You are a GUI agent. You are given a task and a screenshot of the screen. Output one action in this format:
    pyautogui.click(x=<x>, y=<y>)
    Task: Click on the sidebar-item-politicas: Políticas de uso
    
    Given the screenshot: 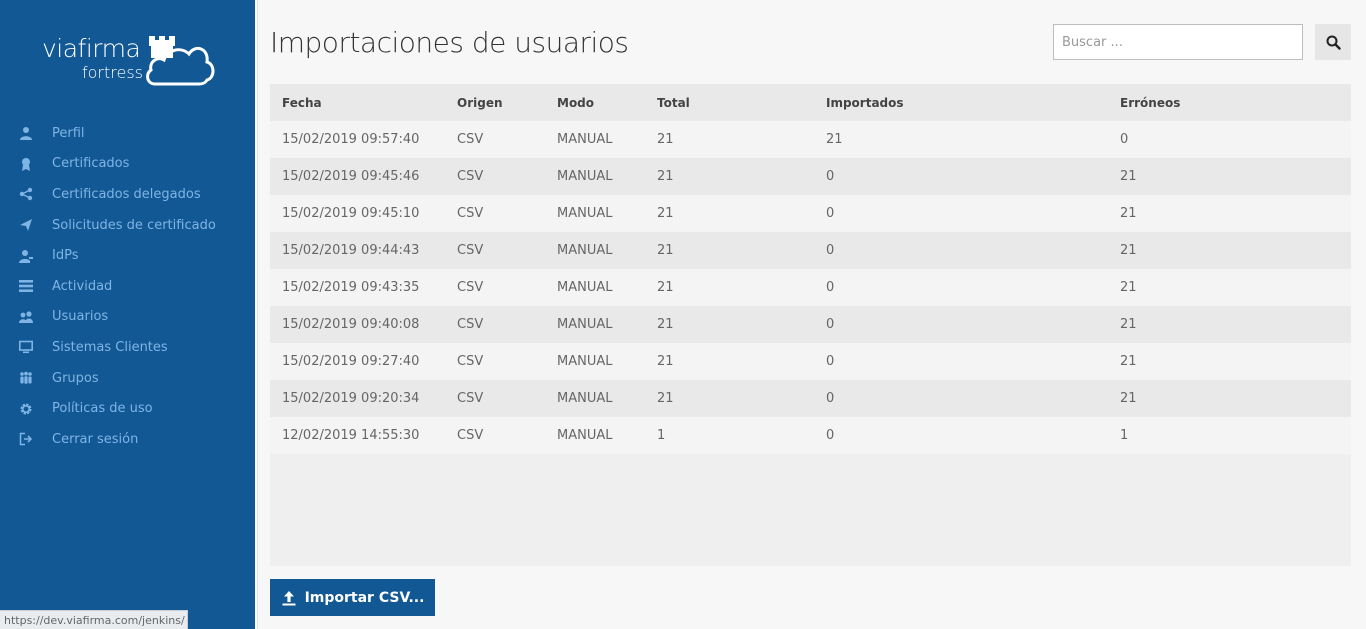 What is the action you would take?
    pyautogui.click(x=127, y=408)
    